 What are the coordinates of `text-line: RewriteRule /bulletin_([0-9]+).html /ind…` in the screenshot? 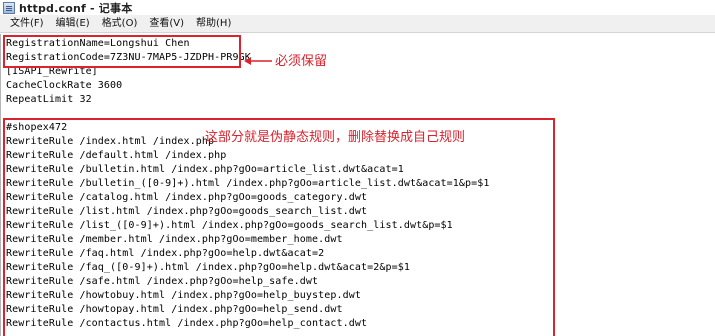 It's located at (248, 183).